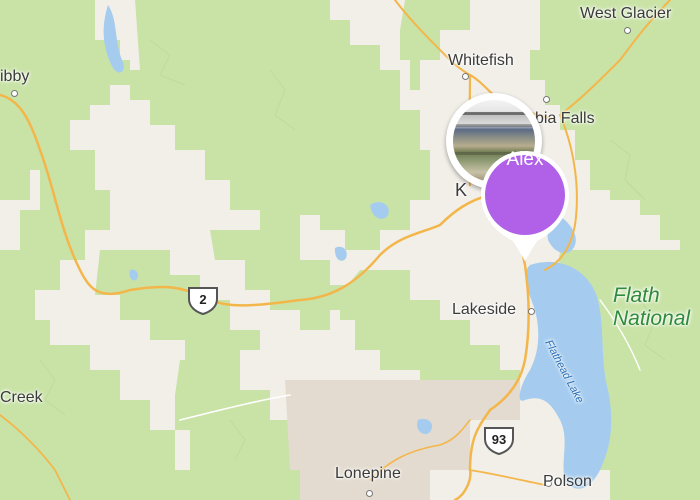 The width and height of the screenshot is (700, 500). I want to click on west-glacier-dot, so click(627, 30).